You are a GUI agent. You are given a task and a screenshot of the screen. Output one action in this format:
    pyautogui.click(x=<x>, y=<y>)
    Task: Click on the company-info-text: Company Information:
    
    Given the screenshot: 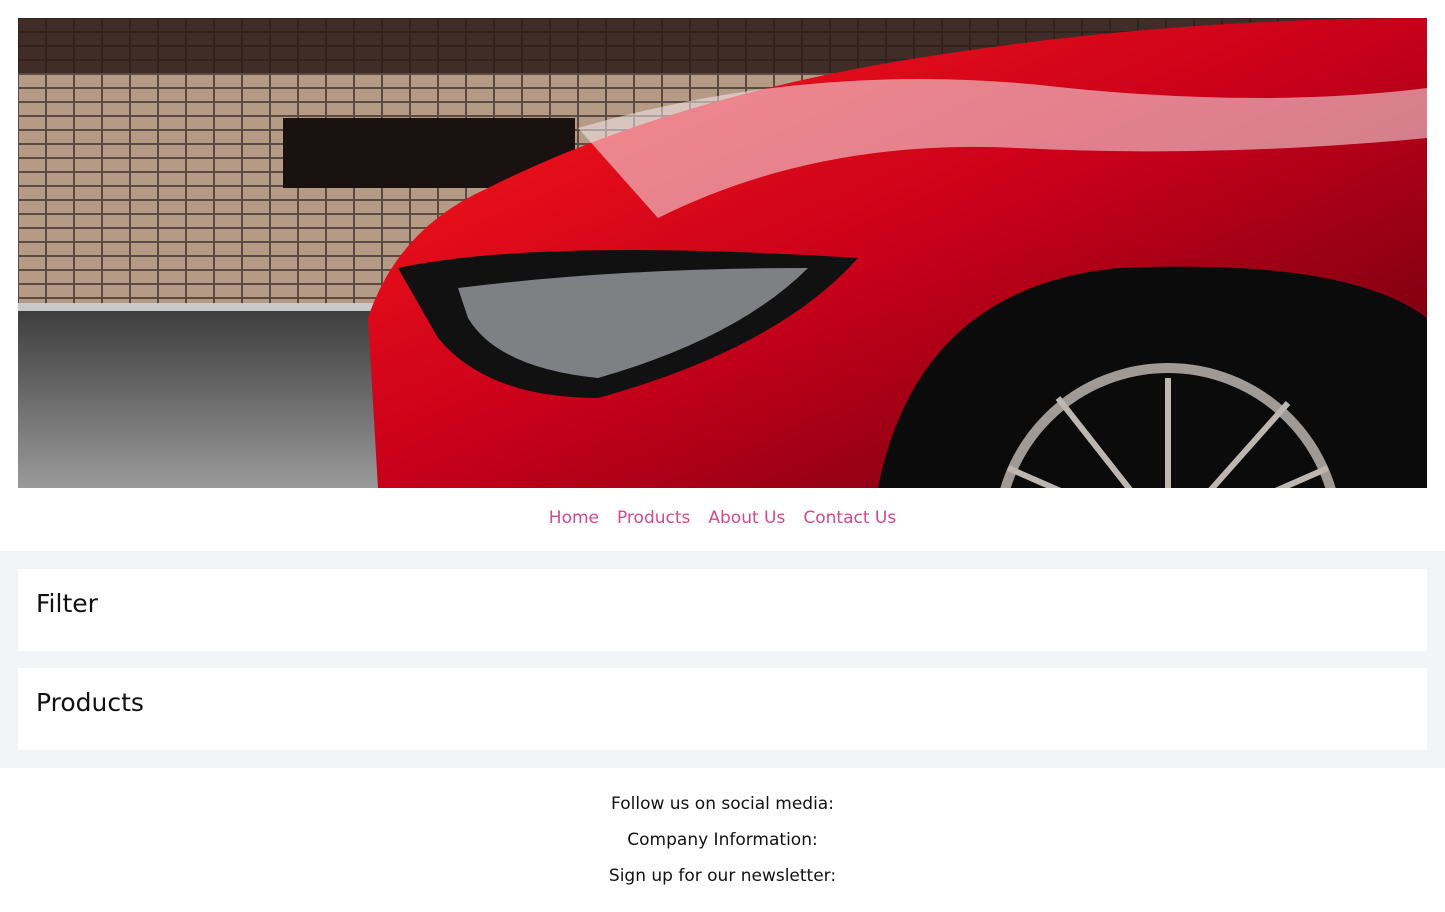 What is the action you would take?
    pyautogui.click(x=722, y=840)
    